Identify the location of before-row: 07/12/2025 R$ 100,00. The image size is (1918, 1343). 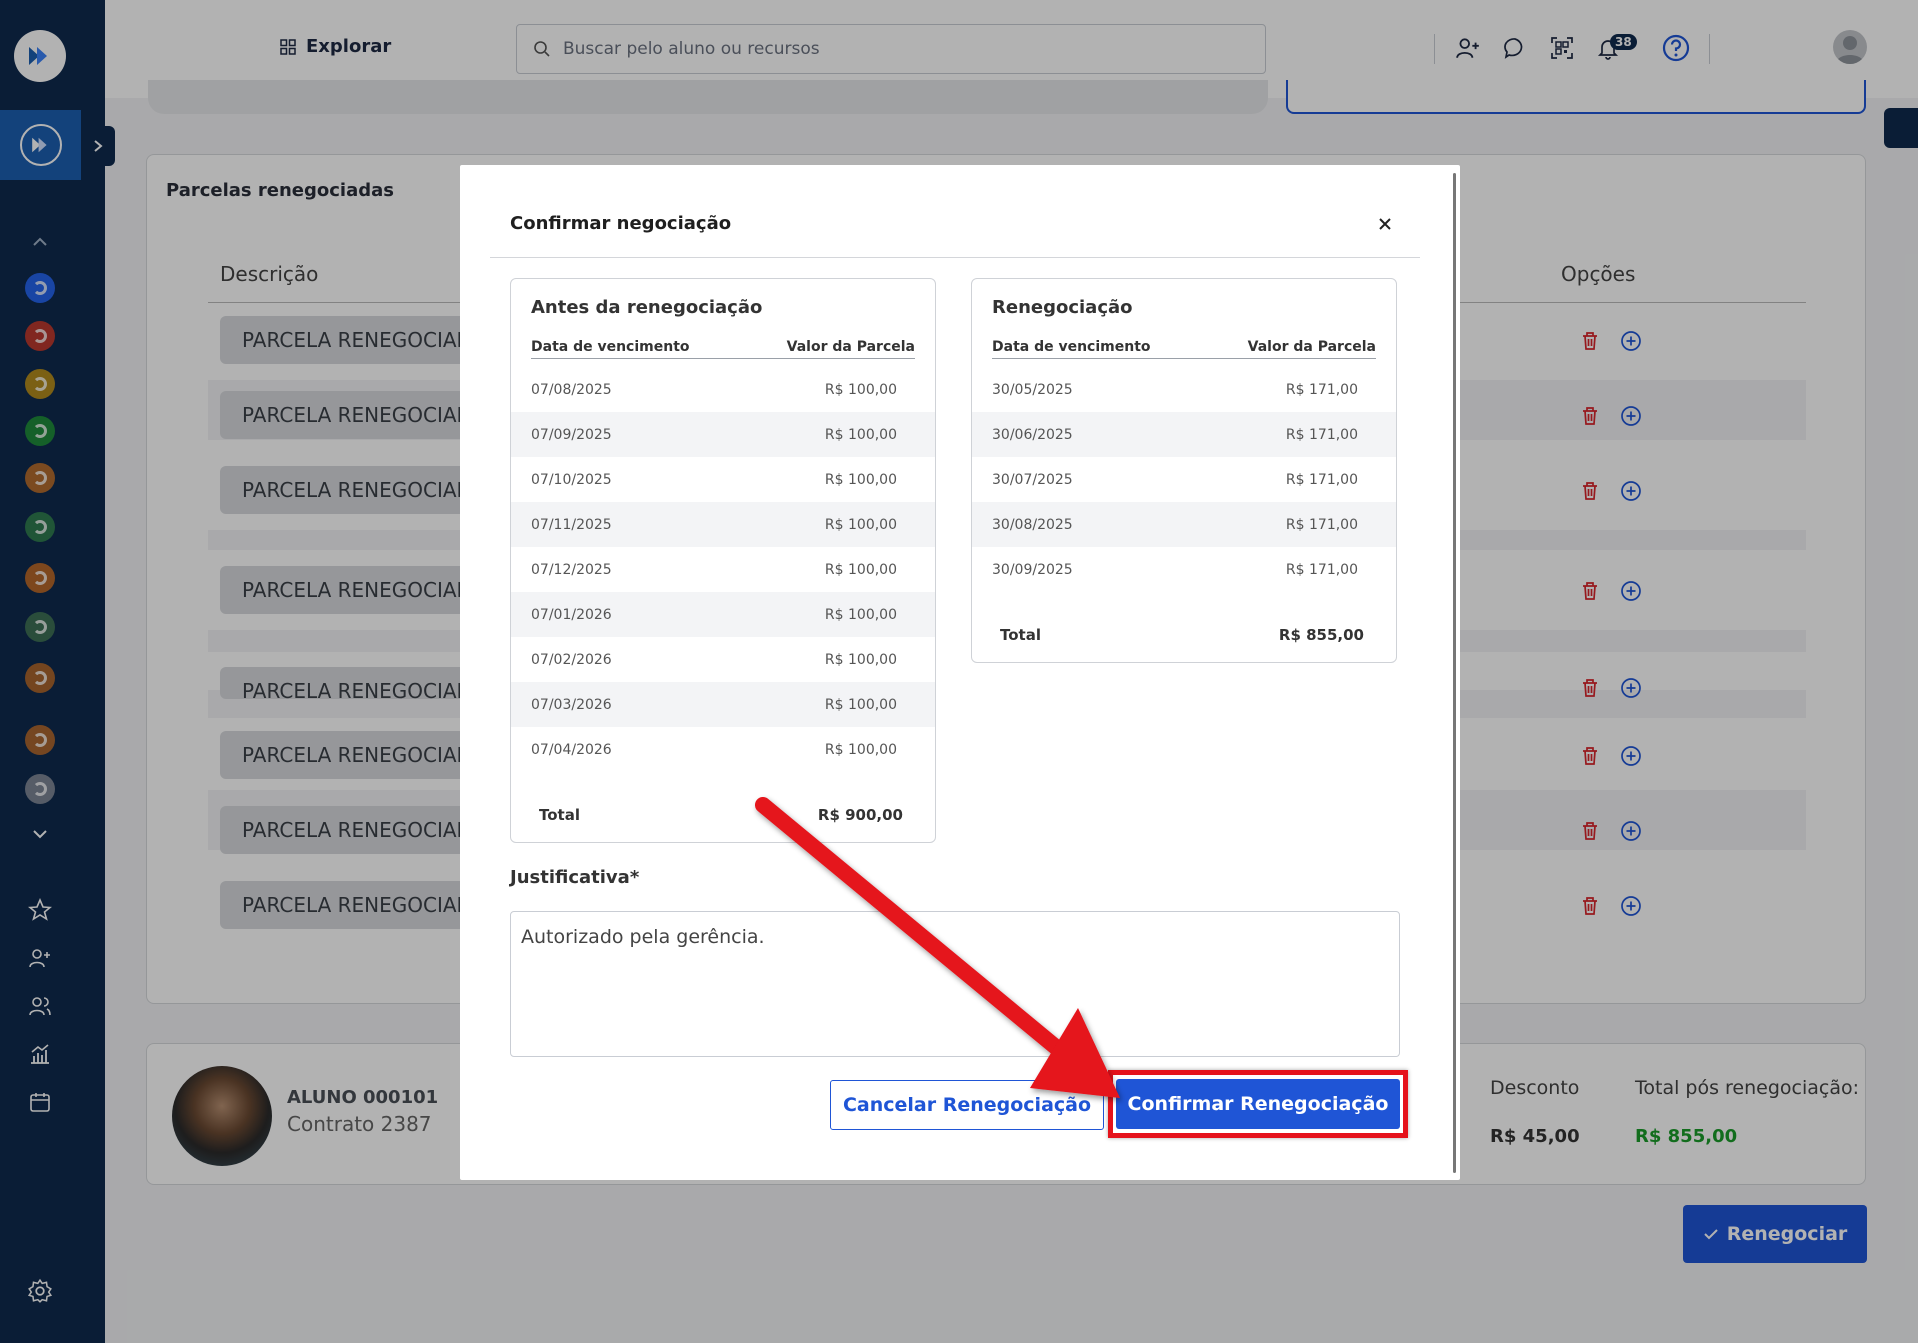
(723, 569).